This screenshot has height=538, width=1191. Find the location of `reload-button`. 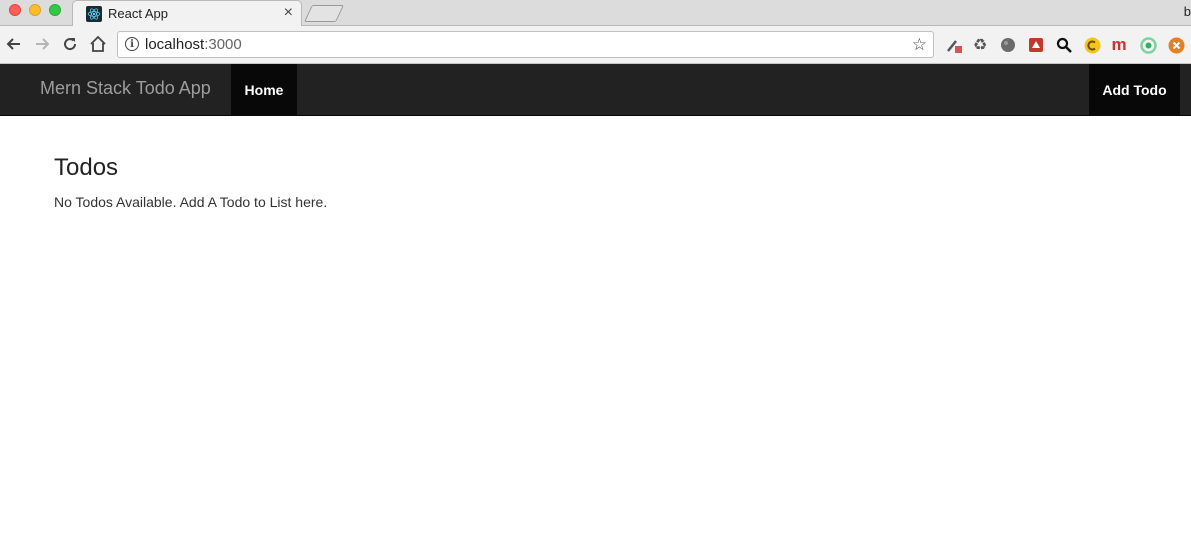

reload-button is located at coordinates (70, 44).